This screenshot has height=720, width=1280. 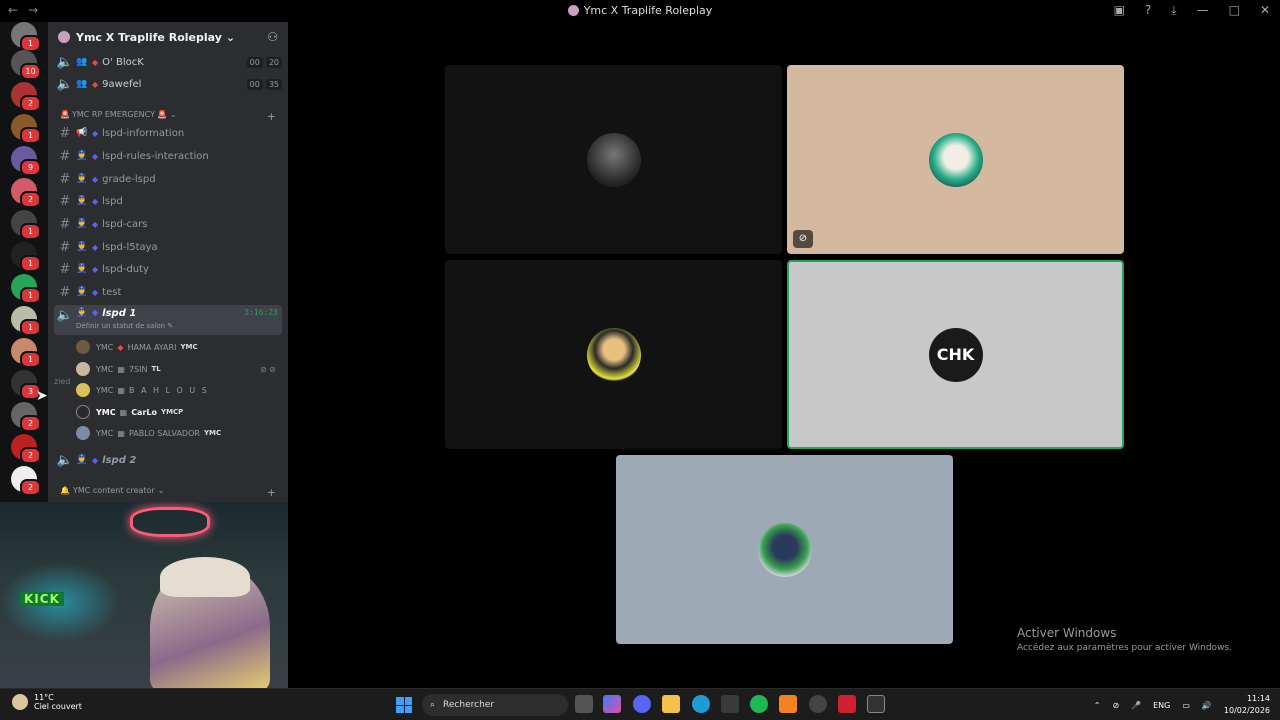 I want to click on discord-server-icon: 1, so click(x=26, y=289).